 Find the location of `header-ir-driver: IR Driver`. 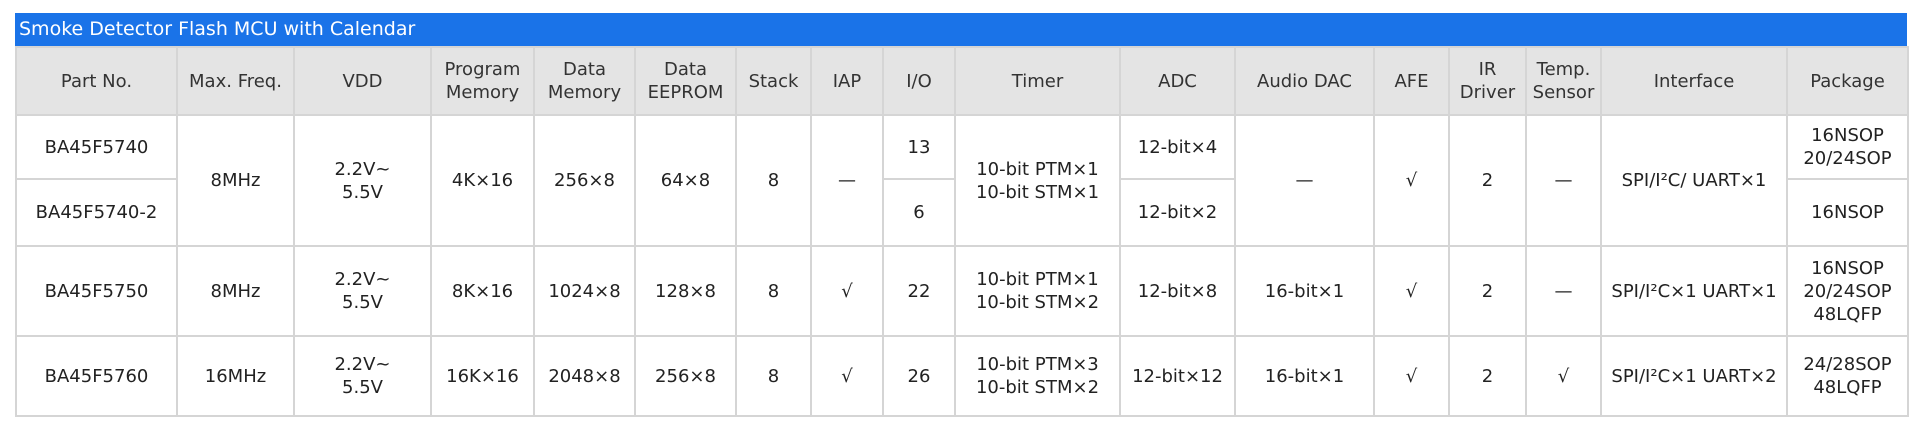

header-ir-driver: IR Driver is located at coordinates (1487, 81).